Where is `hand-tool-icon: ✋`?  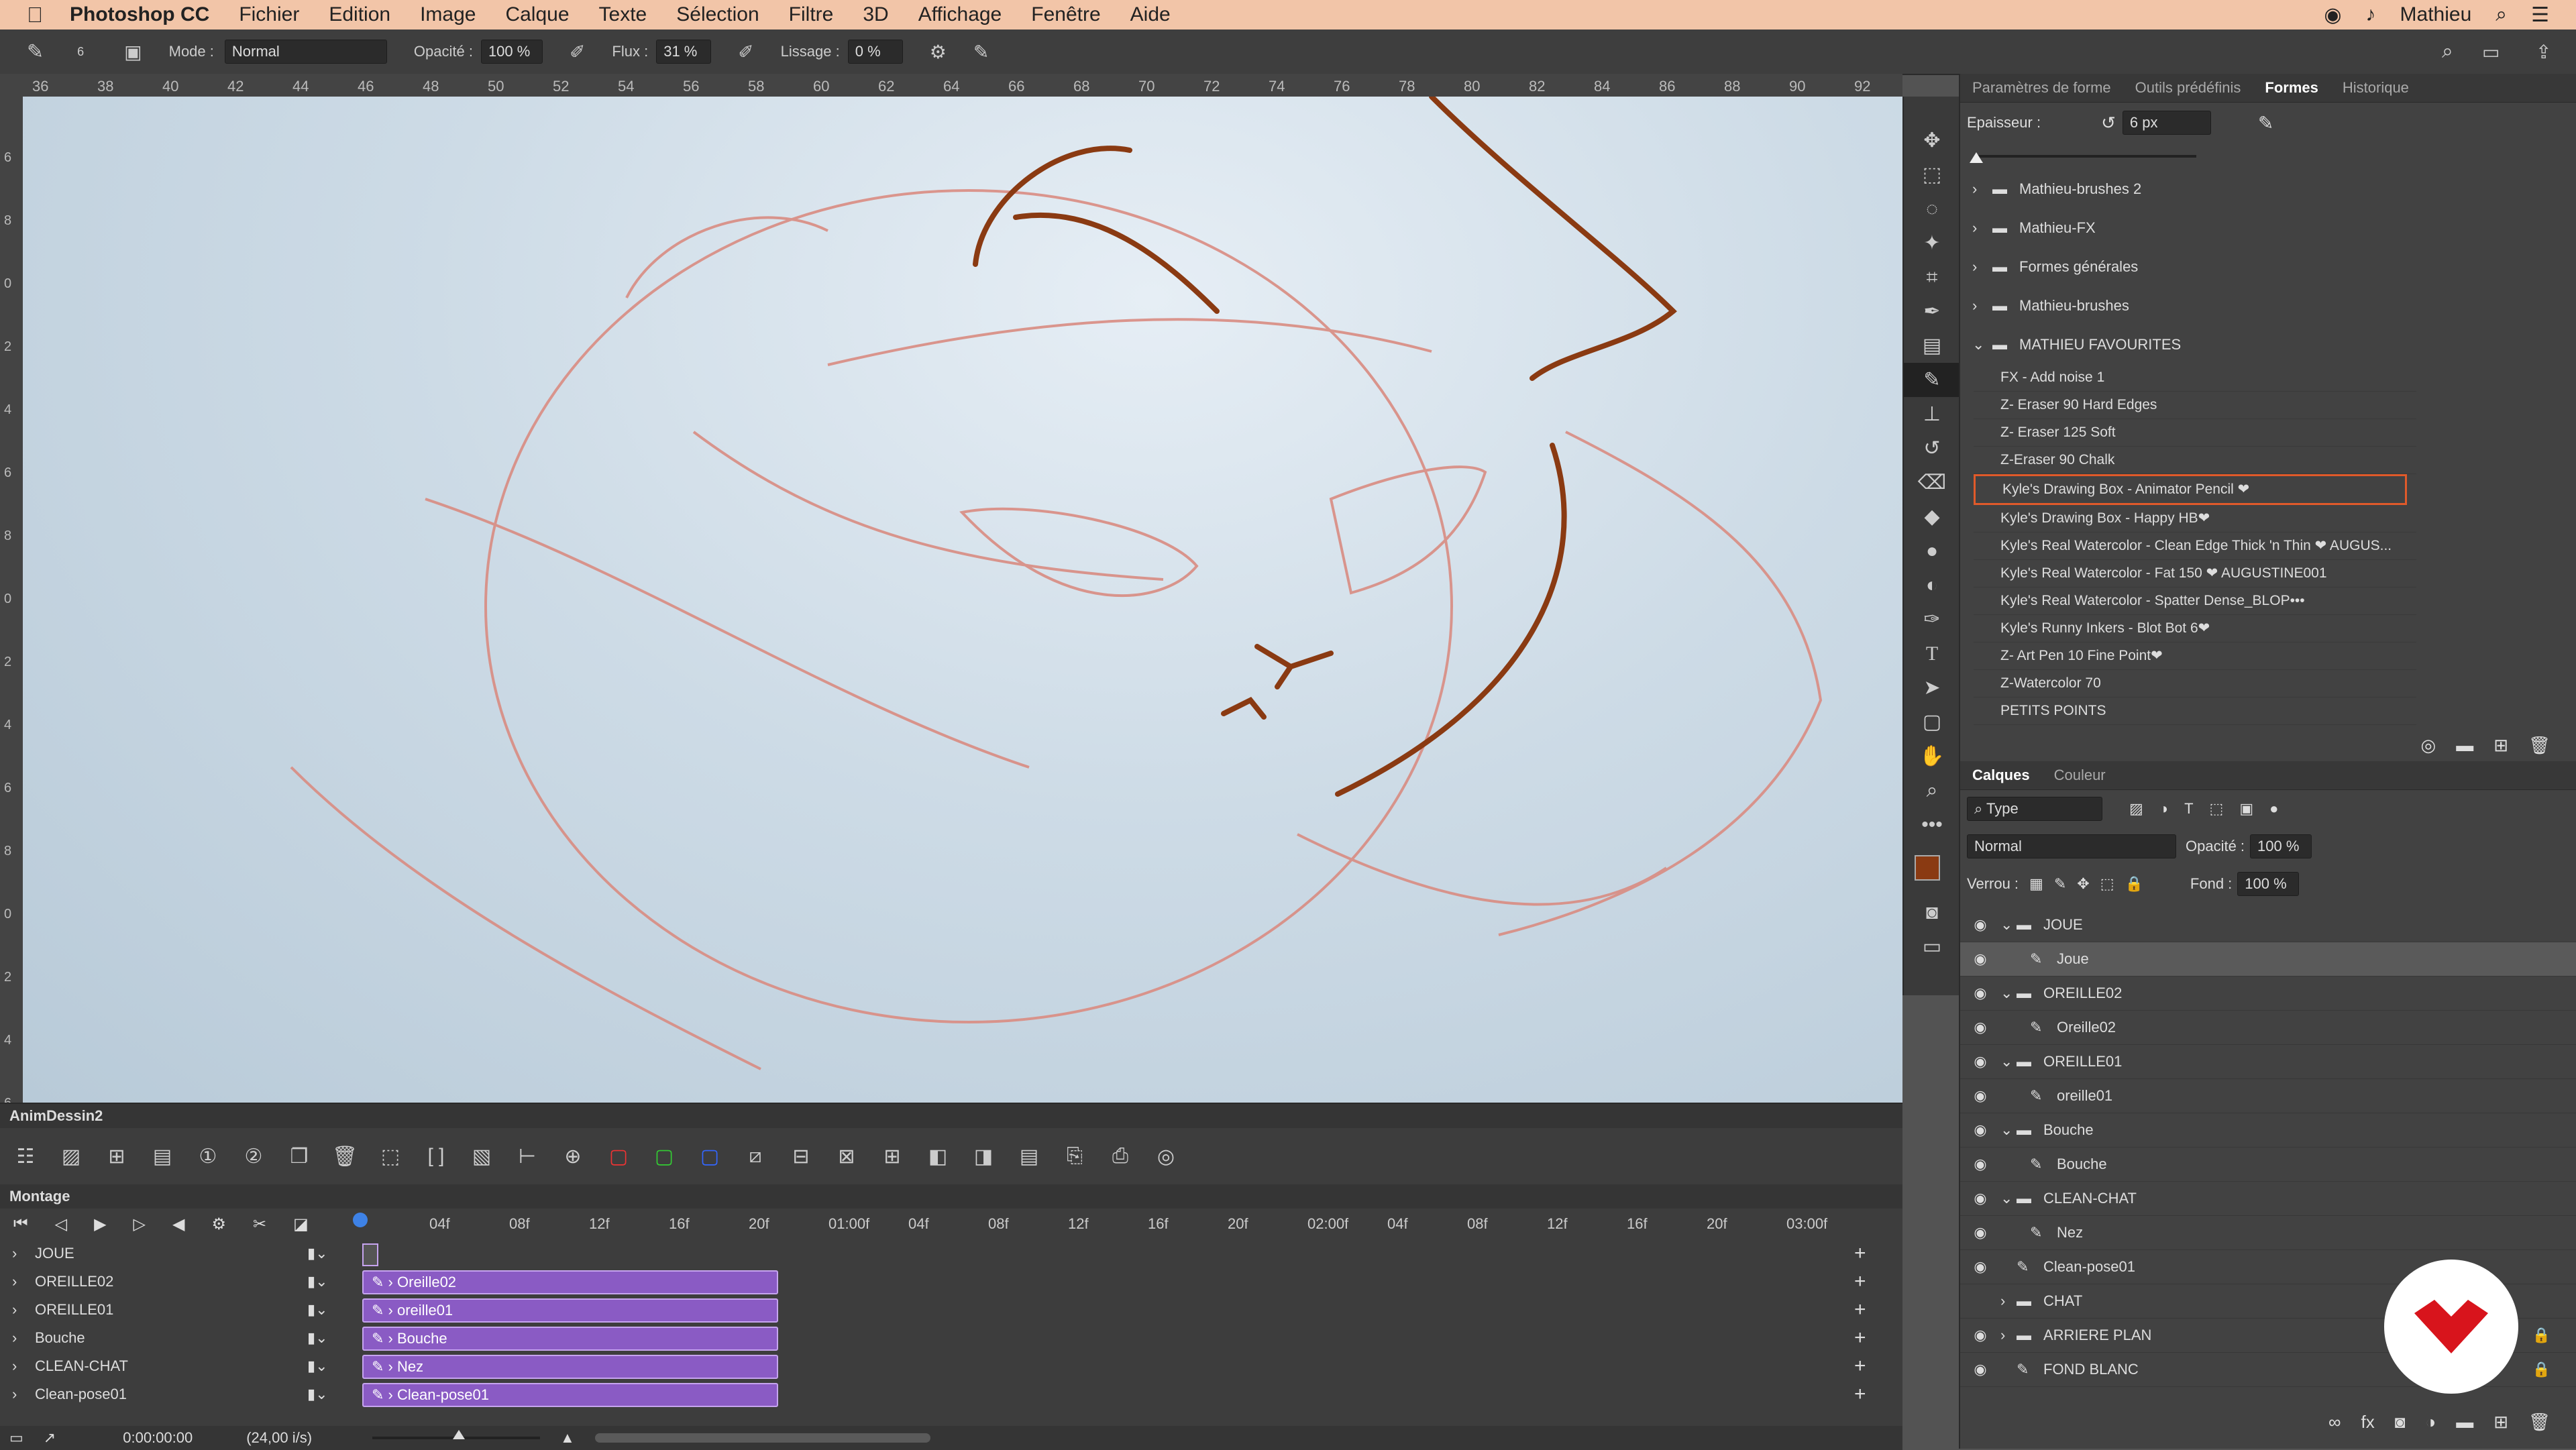 hand-tool-icon: ✋ is located at coordinates (1932, 756).